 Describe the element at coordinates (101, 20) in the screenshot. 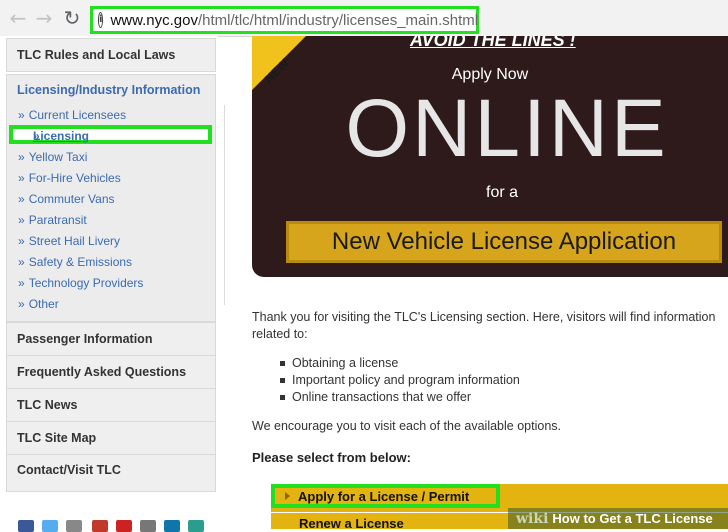

I see `info-icon: i` at that location.